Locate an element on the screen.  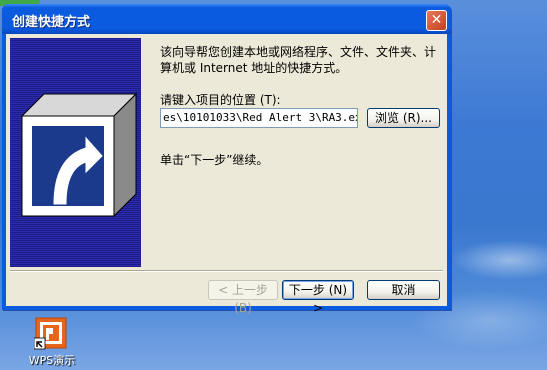
next-button: 下一步 (N) > is located at coordinates (318, 297).